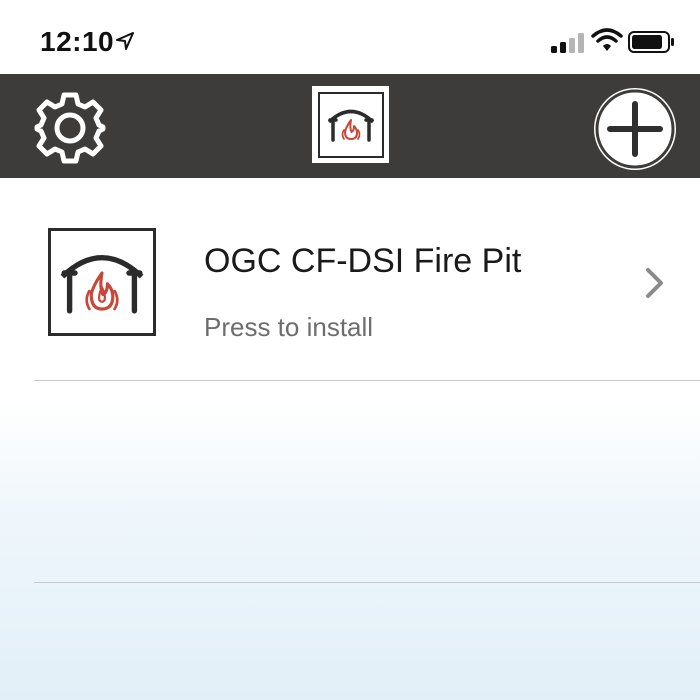 This screenshot has height=700, width=700. Describe the element at coordinates (567, 43) in the screenshot. I see `signal-icon` at that location.